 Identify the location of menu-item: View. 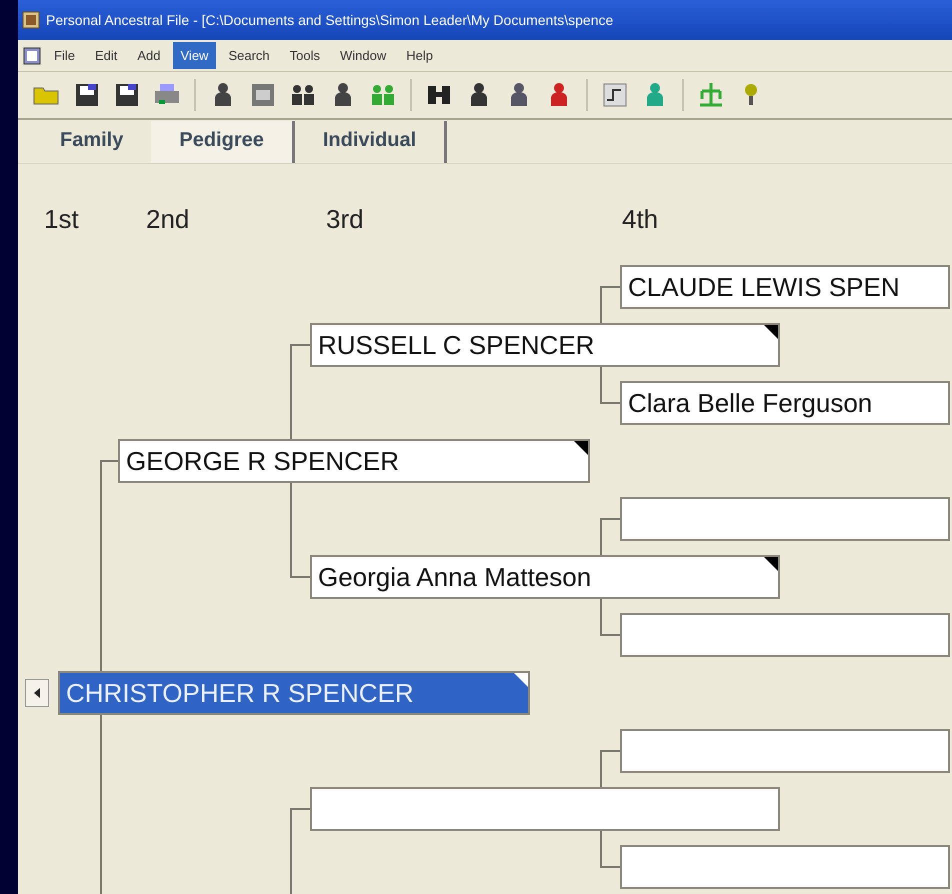
(194, 56).